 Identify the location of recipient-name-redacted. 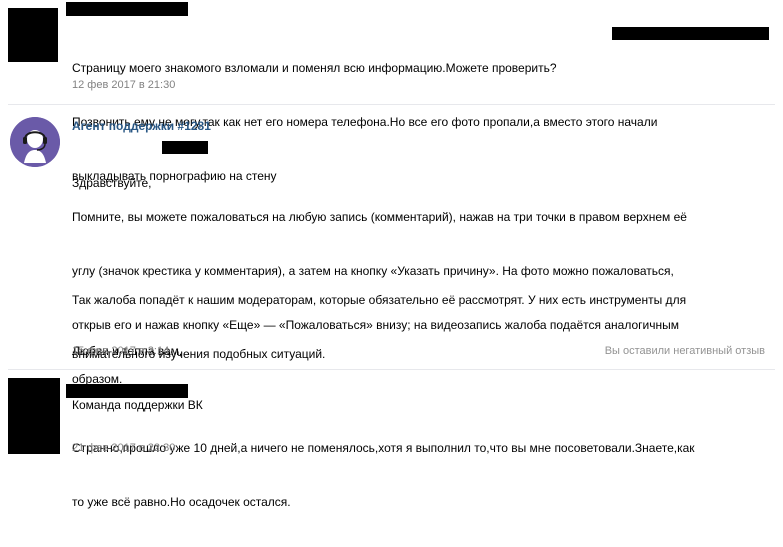
(185, 147).